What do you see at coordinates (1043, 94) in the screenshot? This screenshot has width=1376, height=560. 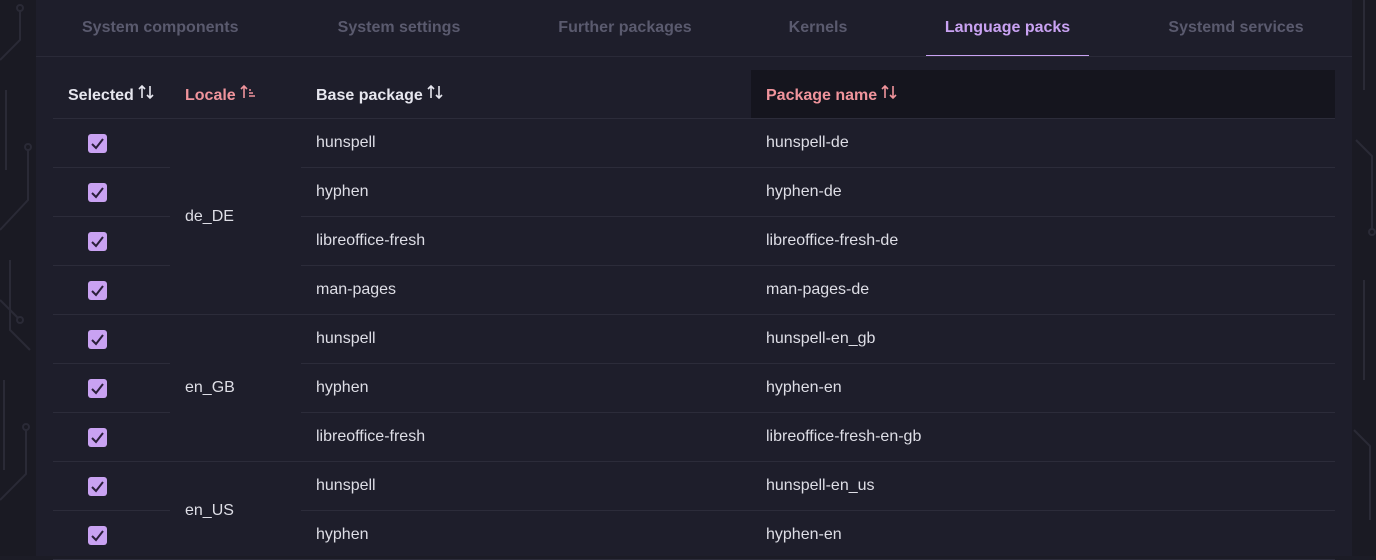 I see `header-package-name: Package name` at bounding box center [1043, 94].